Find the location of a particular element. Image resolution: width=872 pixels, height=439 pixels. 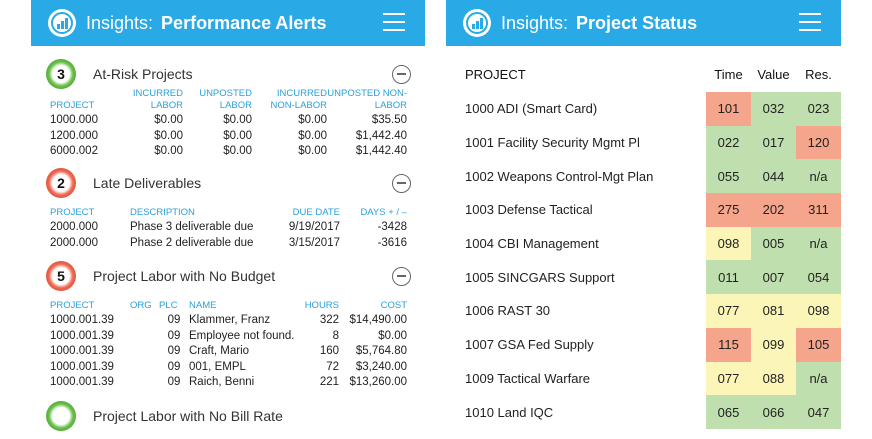

project-name: 1003 Defense Tactical is located at coordinates (529, 210).